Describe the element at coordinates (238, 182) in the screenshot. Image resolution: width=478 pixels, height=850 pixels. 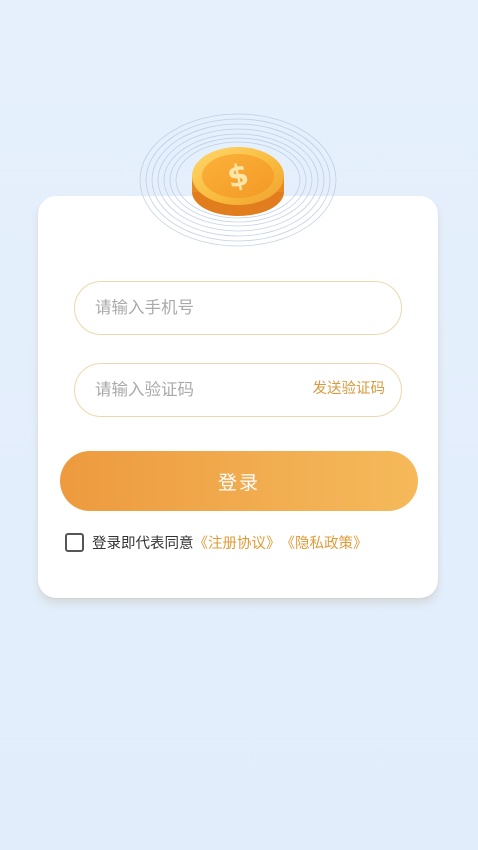
I see `dollar-coin-icon: $` at that location.